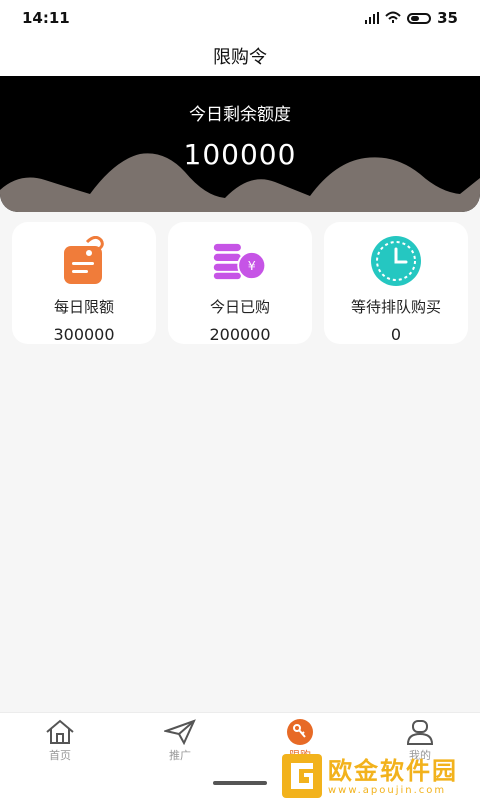  What do you see at coordinates (180, 732) in the screenshot?
I see `paper-plane-icon` at bounding box center [180, 732].